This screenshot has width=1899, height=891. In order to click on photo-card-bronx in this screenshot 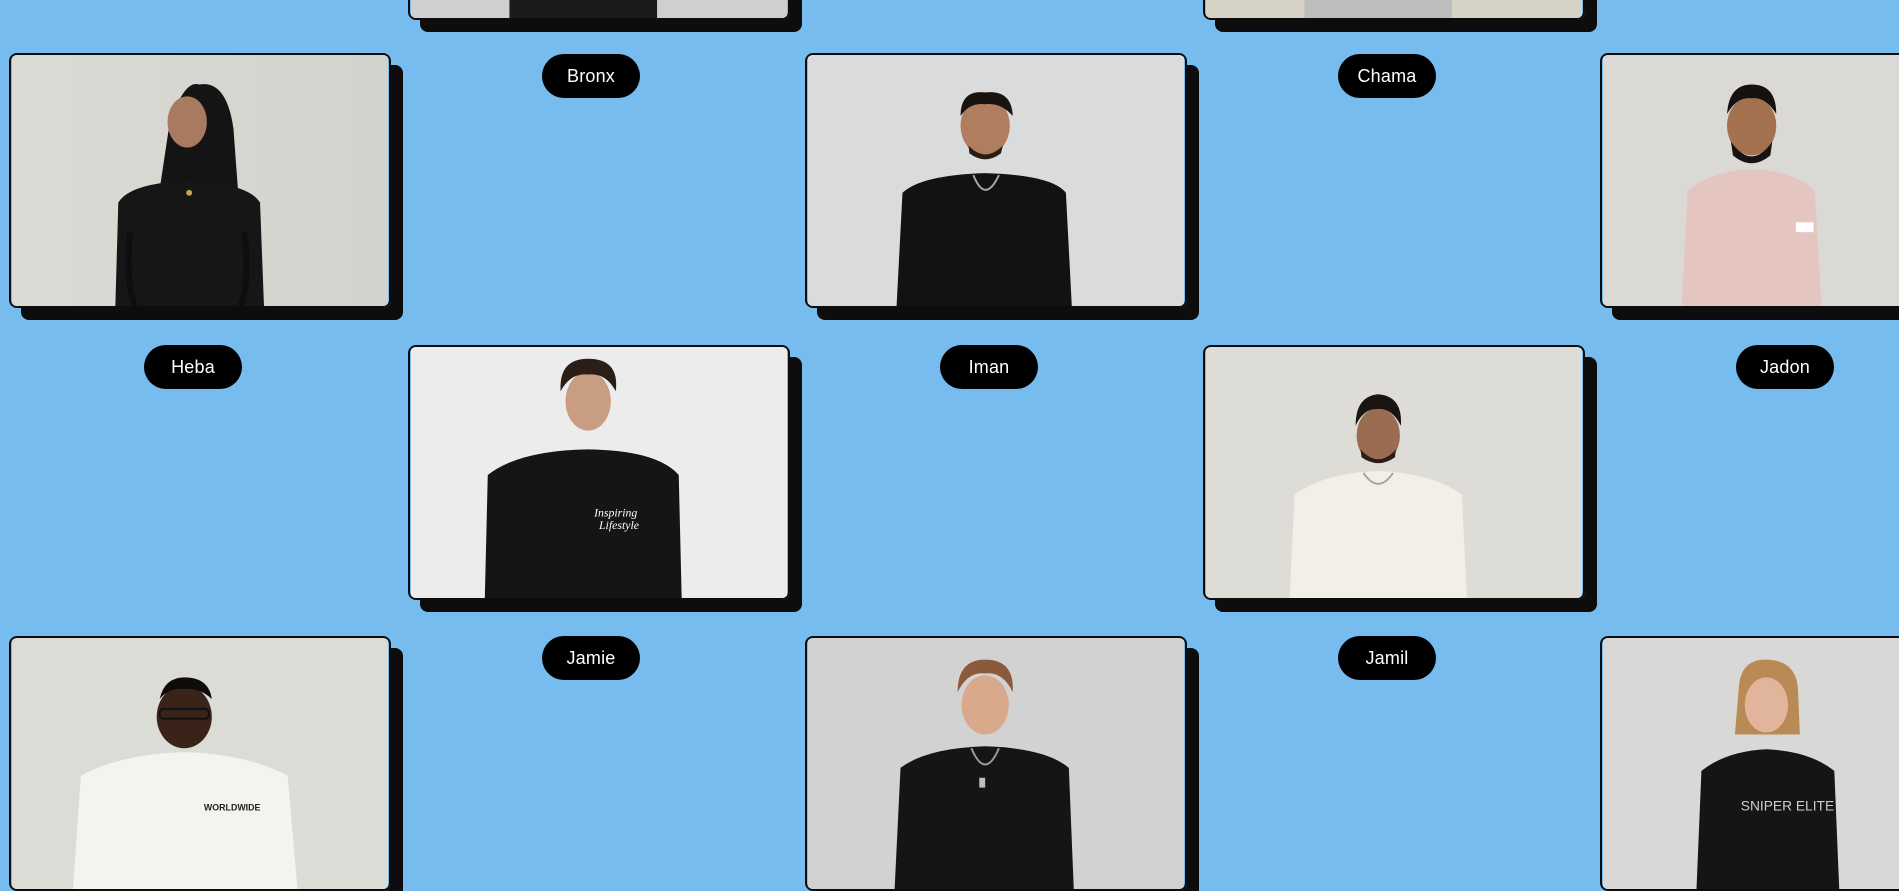, I will do `click(599, 10)`.